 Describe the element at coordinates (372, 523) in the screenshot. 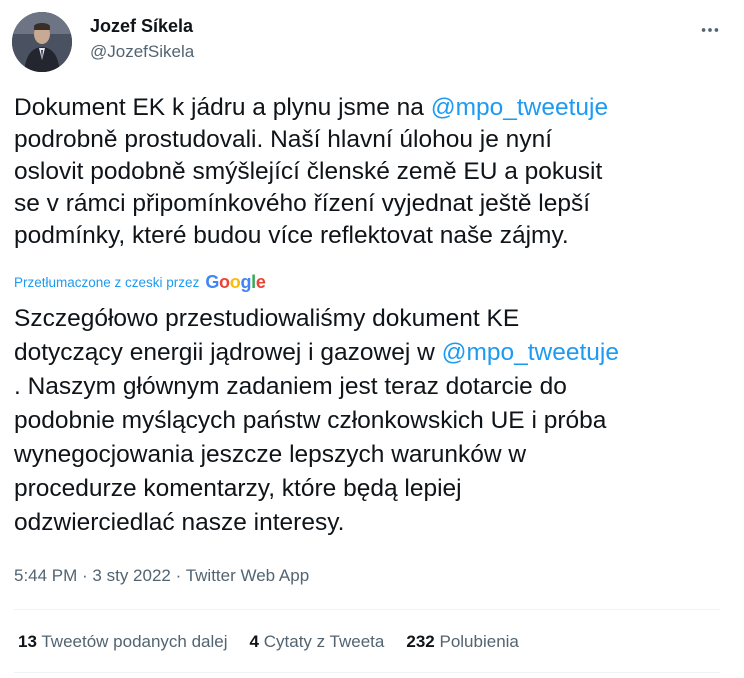

I see `translation-line: odzwierciedlać nasze interesy.` at that location.